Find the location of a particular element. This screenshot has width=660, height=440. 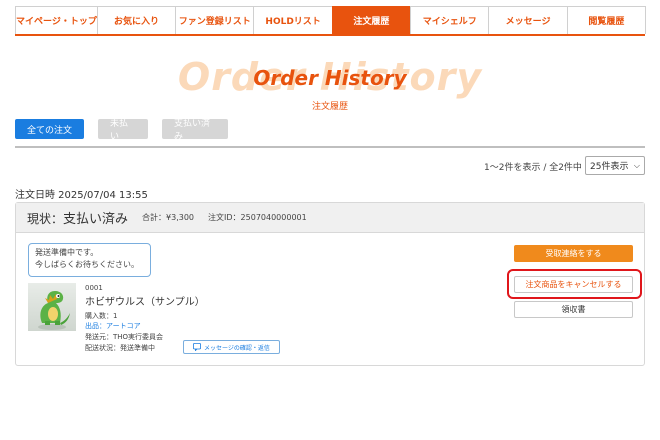

cancel-order-button: 注文商品をキャンセルする is located at coordinates (573, 284).